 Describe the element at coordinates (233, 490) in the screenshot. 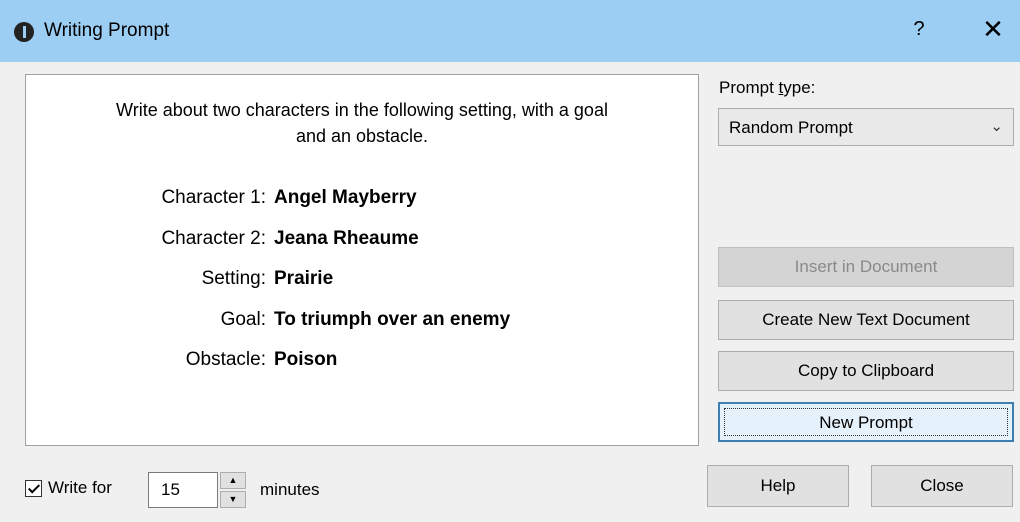

I see `minutes-stepper: ▲ ▼` at that location.